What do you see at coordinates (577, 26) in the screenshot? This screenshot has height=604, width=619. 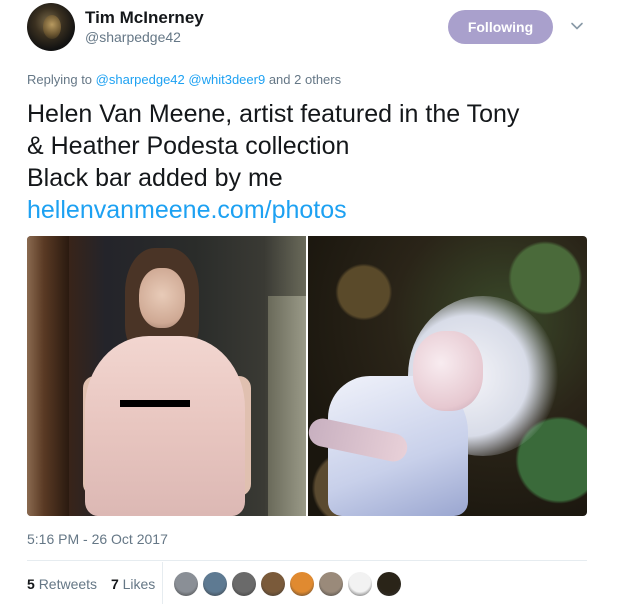 I see `chevron-down-icon` at bounding box center [577, 26].